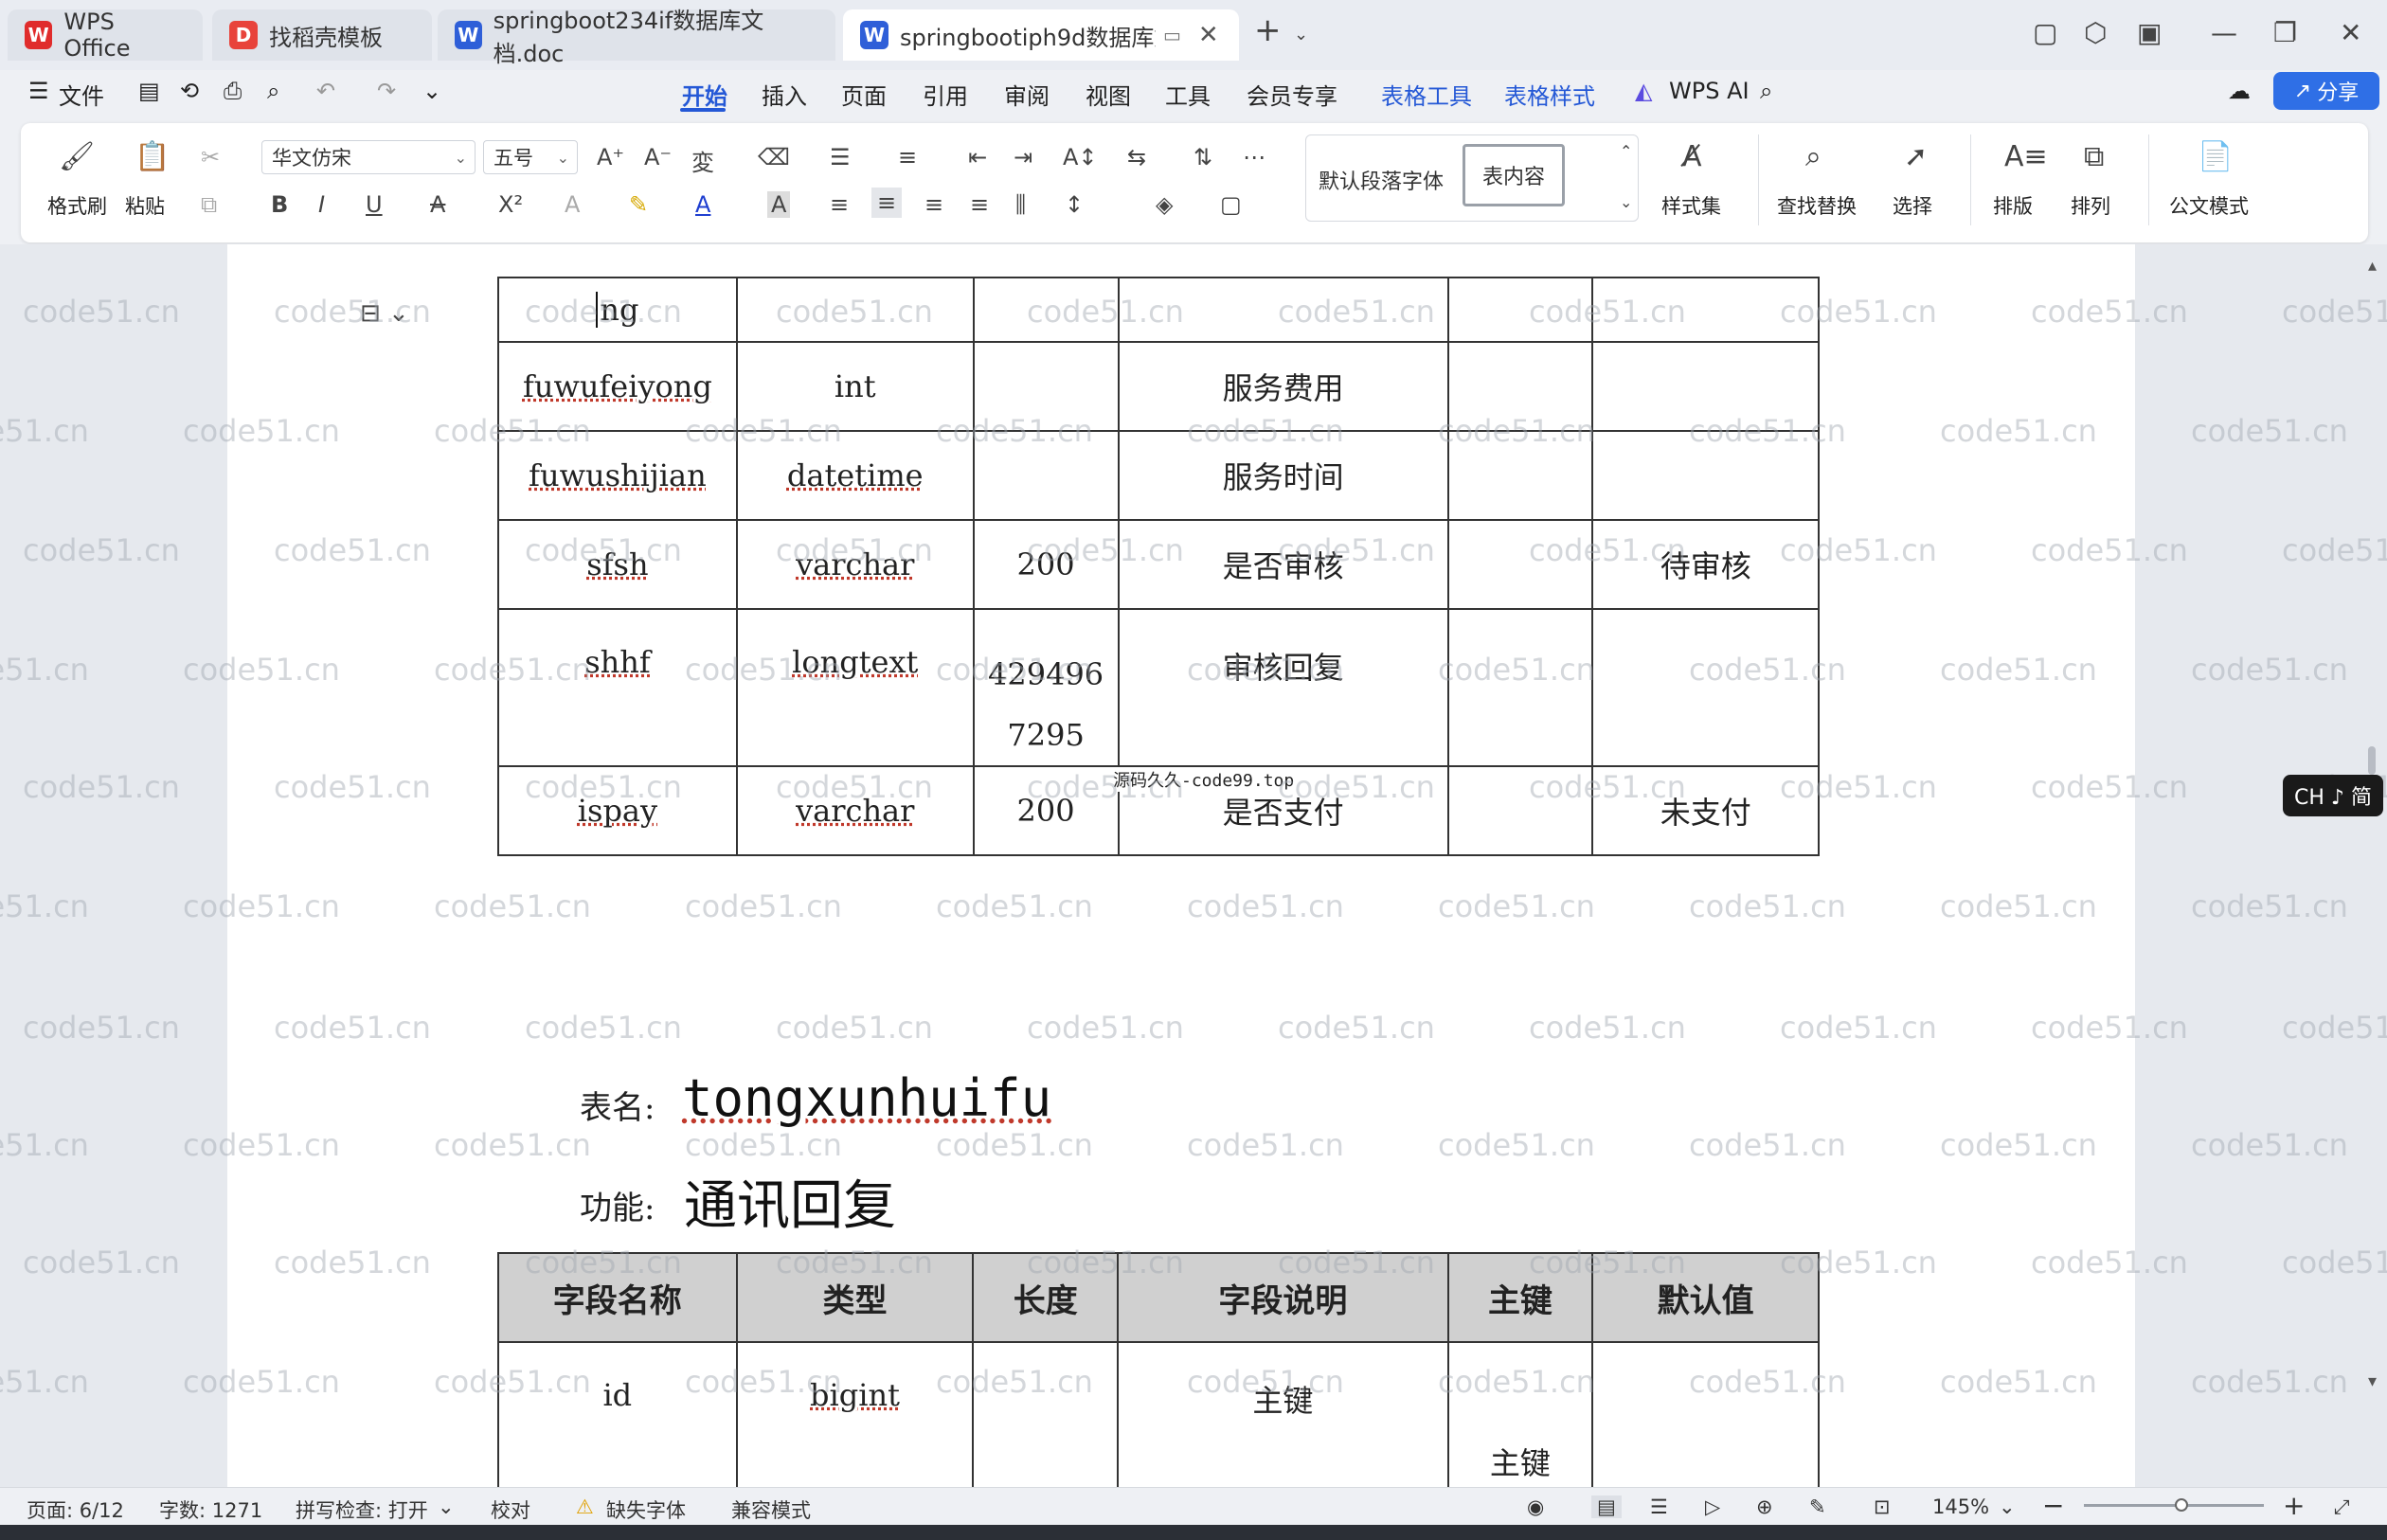 Image resolution: width=2387 pixels, height=1540 pixels. What do you see at coordinates (1817, 1506) in the screenshot?
I see `pen-icon: ✎` at bounding box center [1817, 1506].